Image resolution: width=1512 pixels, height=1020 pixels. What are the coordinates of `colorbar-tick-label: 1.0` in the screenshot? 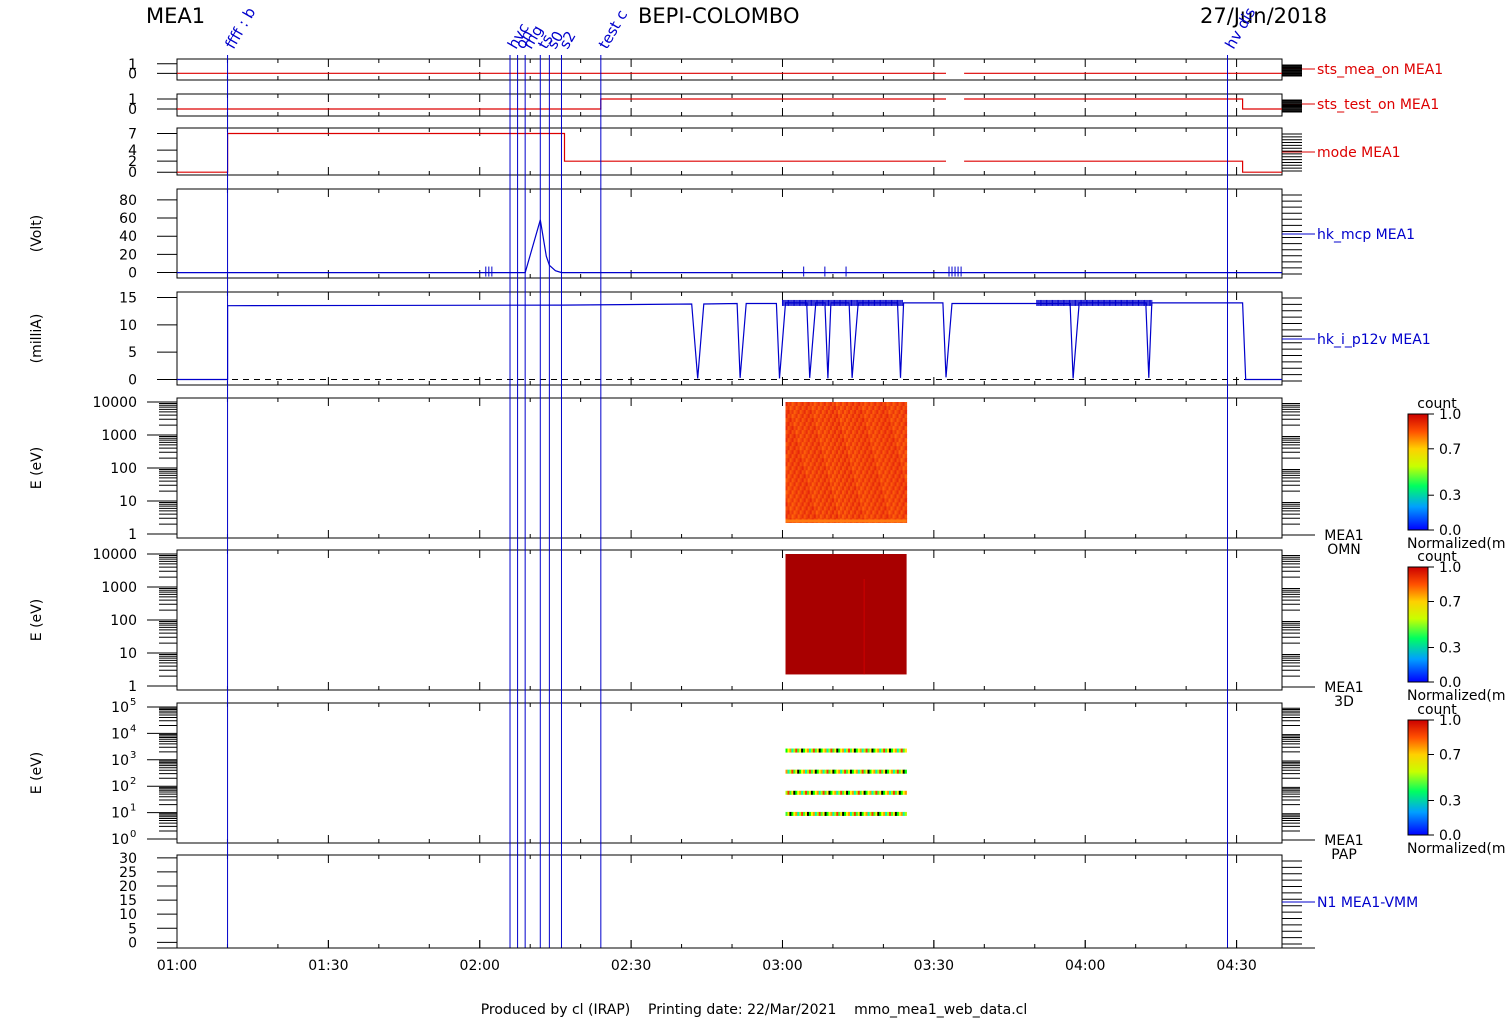 It's located at (1450, 415).